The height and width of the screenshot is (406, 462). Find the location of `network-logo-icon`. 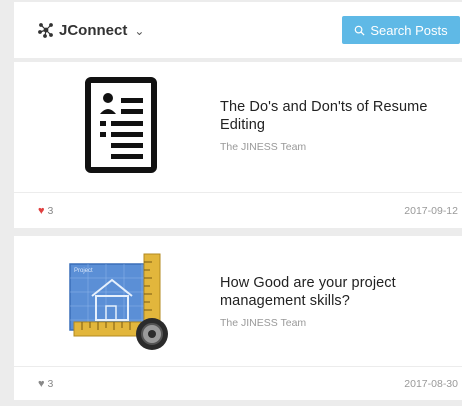

network-logo-icon is located at coordinates (45, 30).